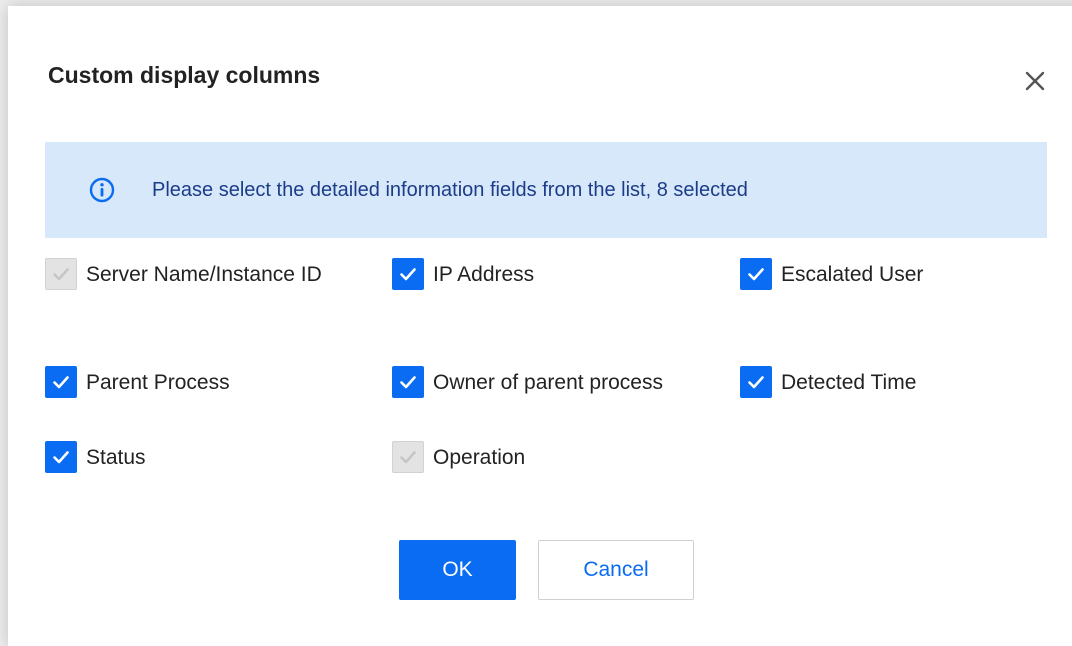 Image resolution: width=1072 pixels, height=646 pixels. I want to click on option-detected-time: Detected Time, so click(828, 383).